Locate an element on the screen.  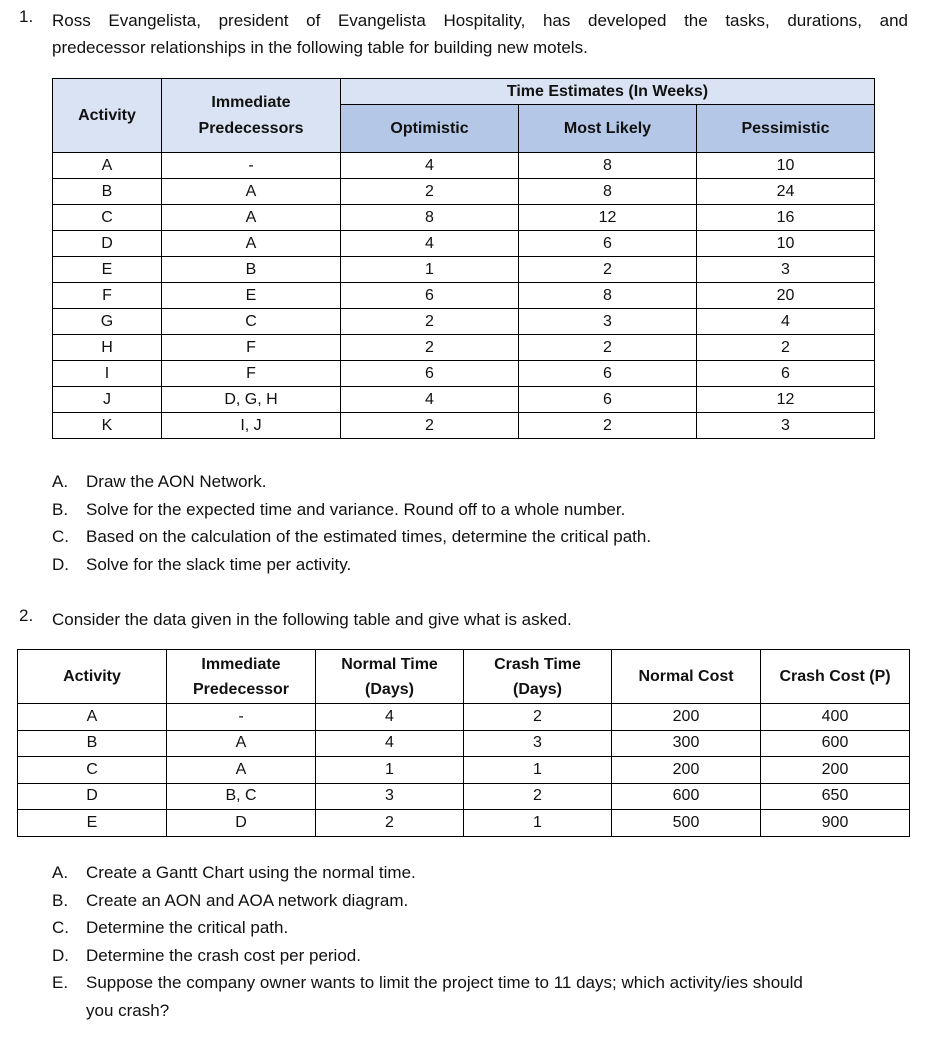
table-row: A -4 8 10 is located at coordinates (463, 165).